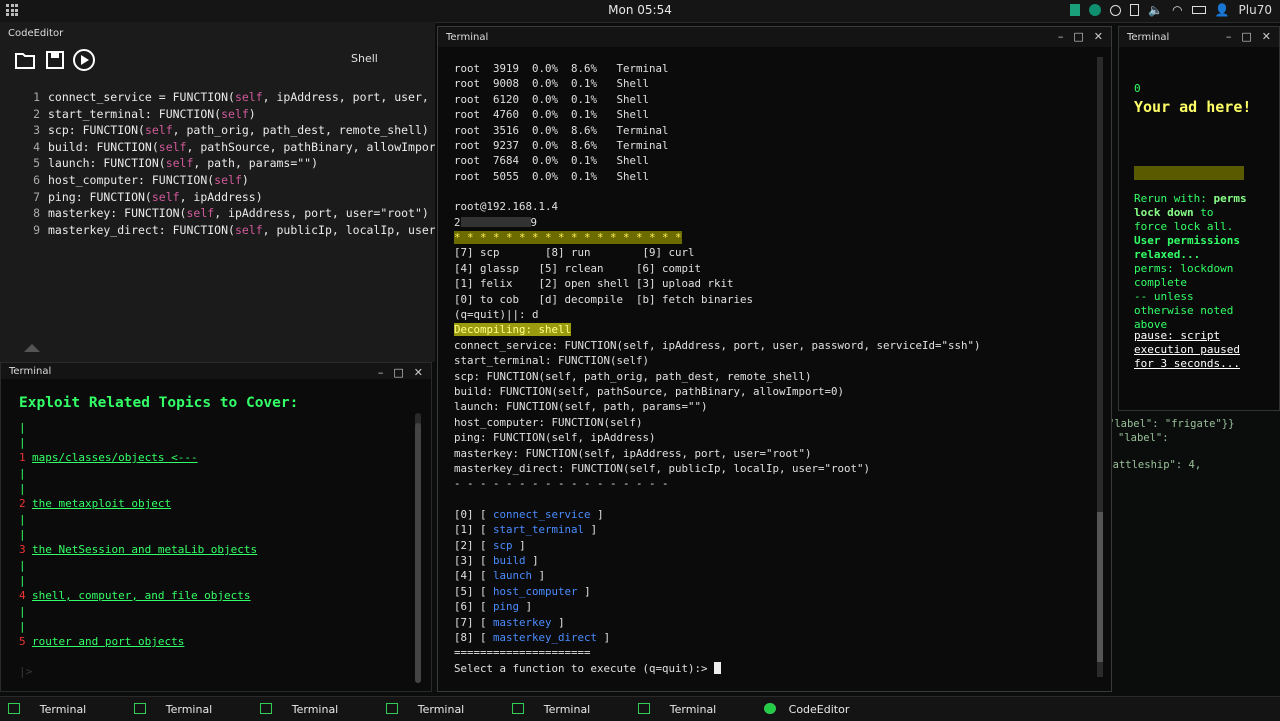  What do you see at coordinates (84, 60) in the screenshot?
I see `run-button` at bounding box center [84, 60].